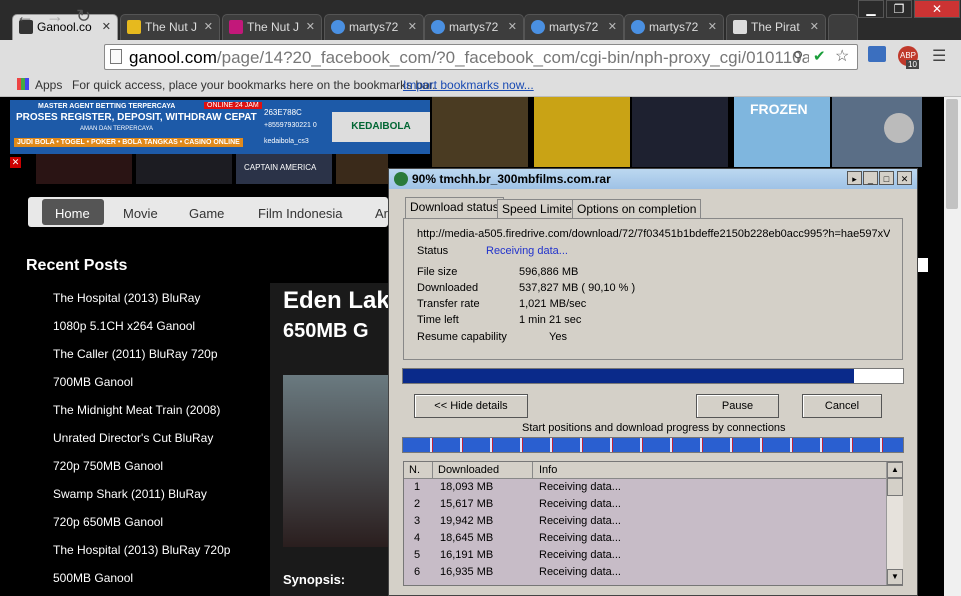  What do you see at coordinates (433, 251) in the screenshot?
I see `status-label: Status` at bounding box center [433, 251].